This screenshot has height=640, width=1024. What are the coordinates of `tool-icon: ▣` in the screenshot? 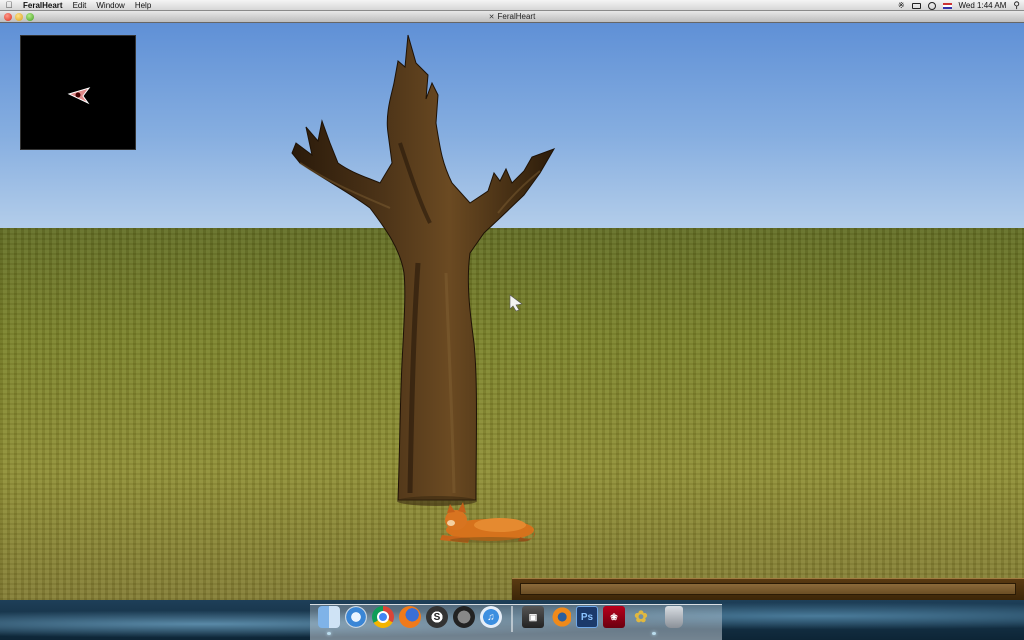 It's located at (533, 617).